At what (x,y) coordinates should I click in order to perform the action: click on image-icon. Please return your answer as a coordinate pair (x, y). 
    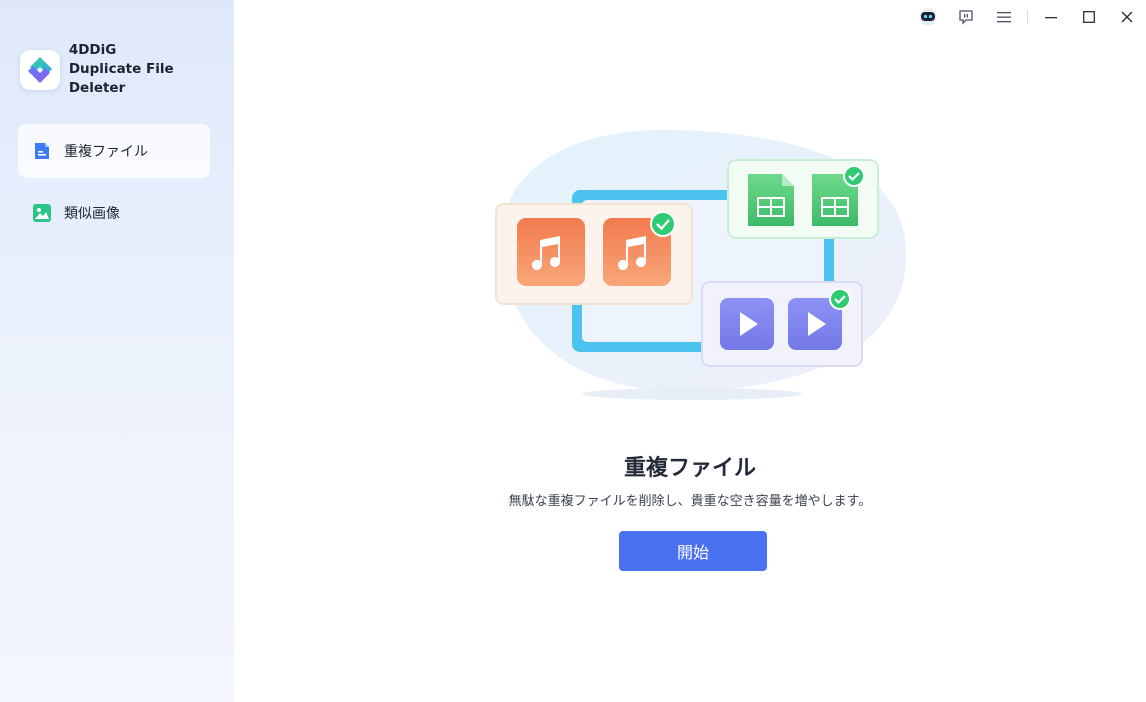
    Looking at the image, I should click on (42, 213).